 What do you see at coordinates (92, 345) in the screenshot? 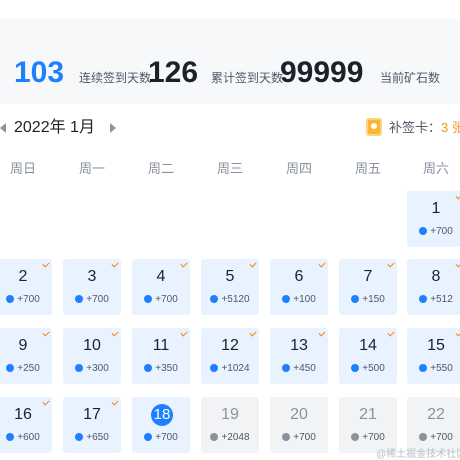
I see `day-number: 10` at bounding box center [92, 345].